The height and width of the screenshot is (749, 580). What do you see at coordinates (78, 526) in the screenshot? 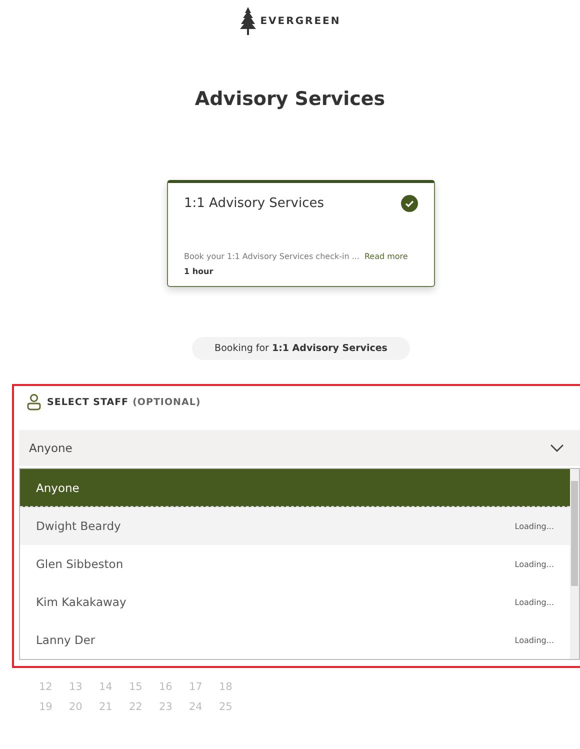
I see `staff-name: Dwight Beardy` at bounding box center [78, 526].